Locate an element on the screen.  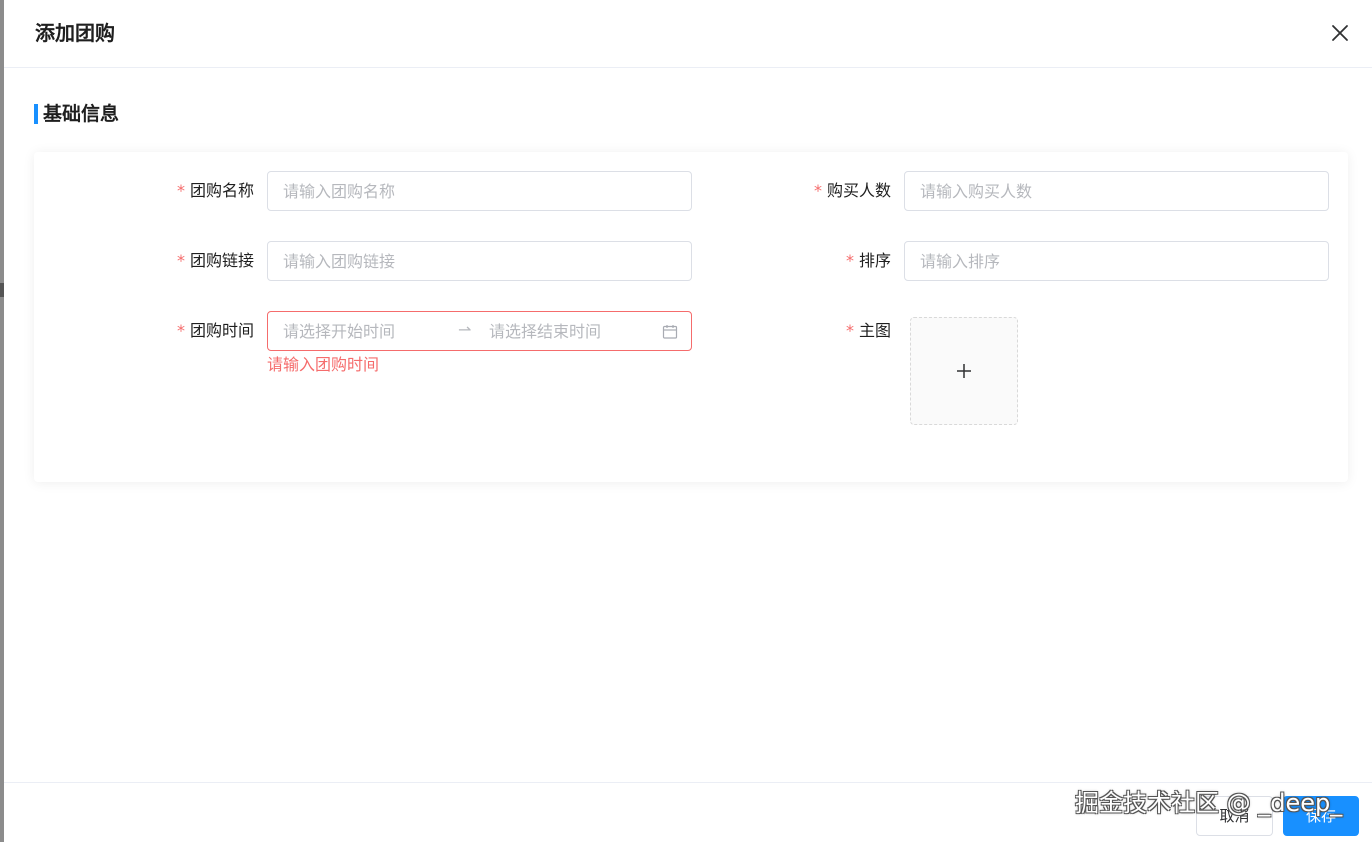
buyer-count-input is located at coordinates (1116, 191).